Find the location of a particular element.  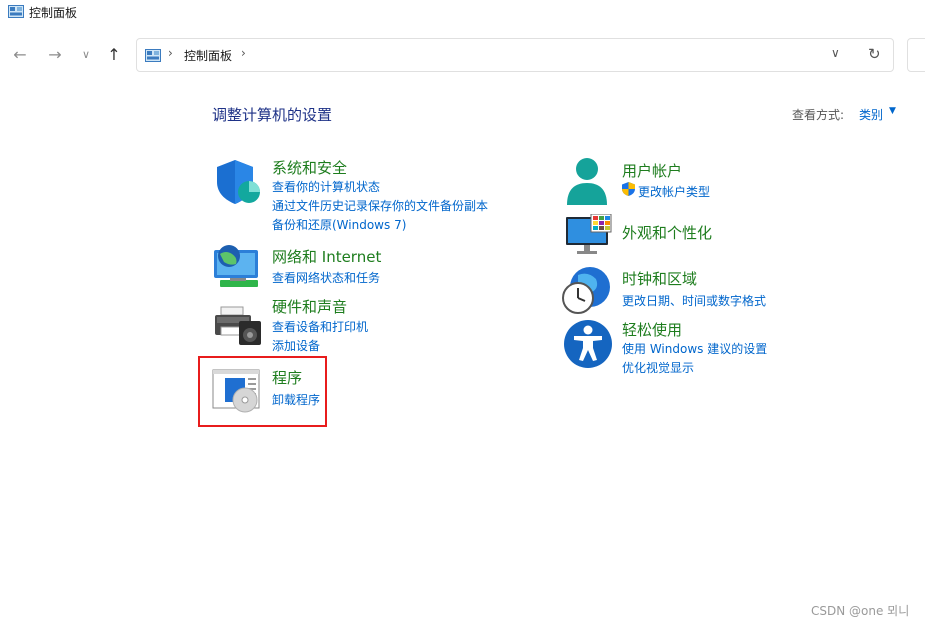

recent-locations-button: ∨ is located at coordinates (86, 55).